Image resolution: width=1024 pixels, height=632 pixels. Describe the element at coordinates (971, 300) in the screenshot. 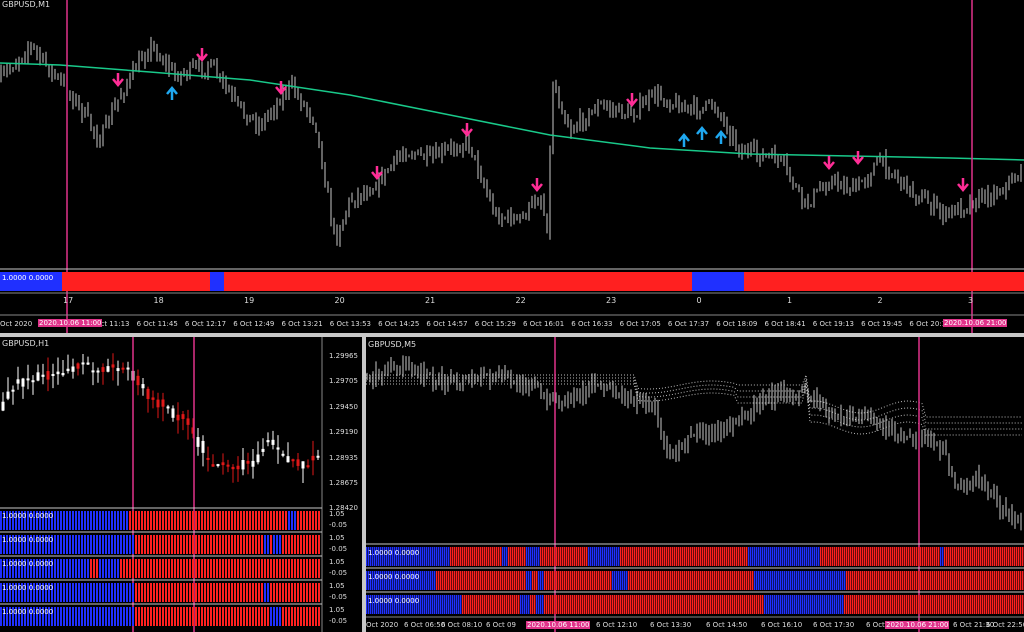

I see `m1-counter-label: 3` at that location.